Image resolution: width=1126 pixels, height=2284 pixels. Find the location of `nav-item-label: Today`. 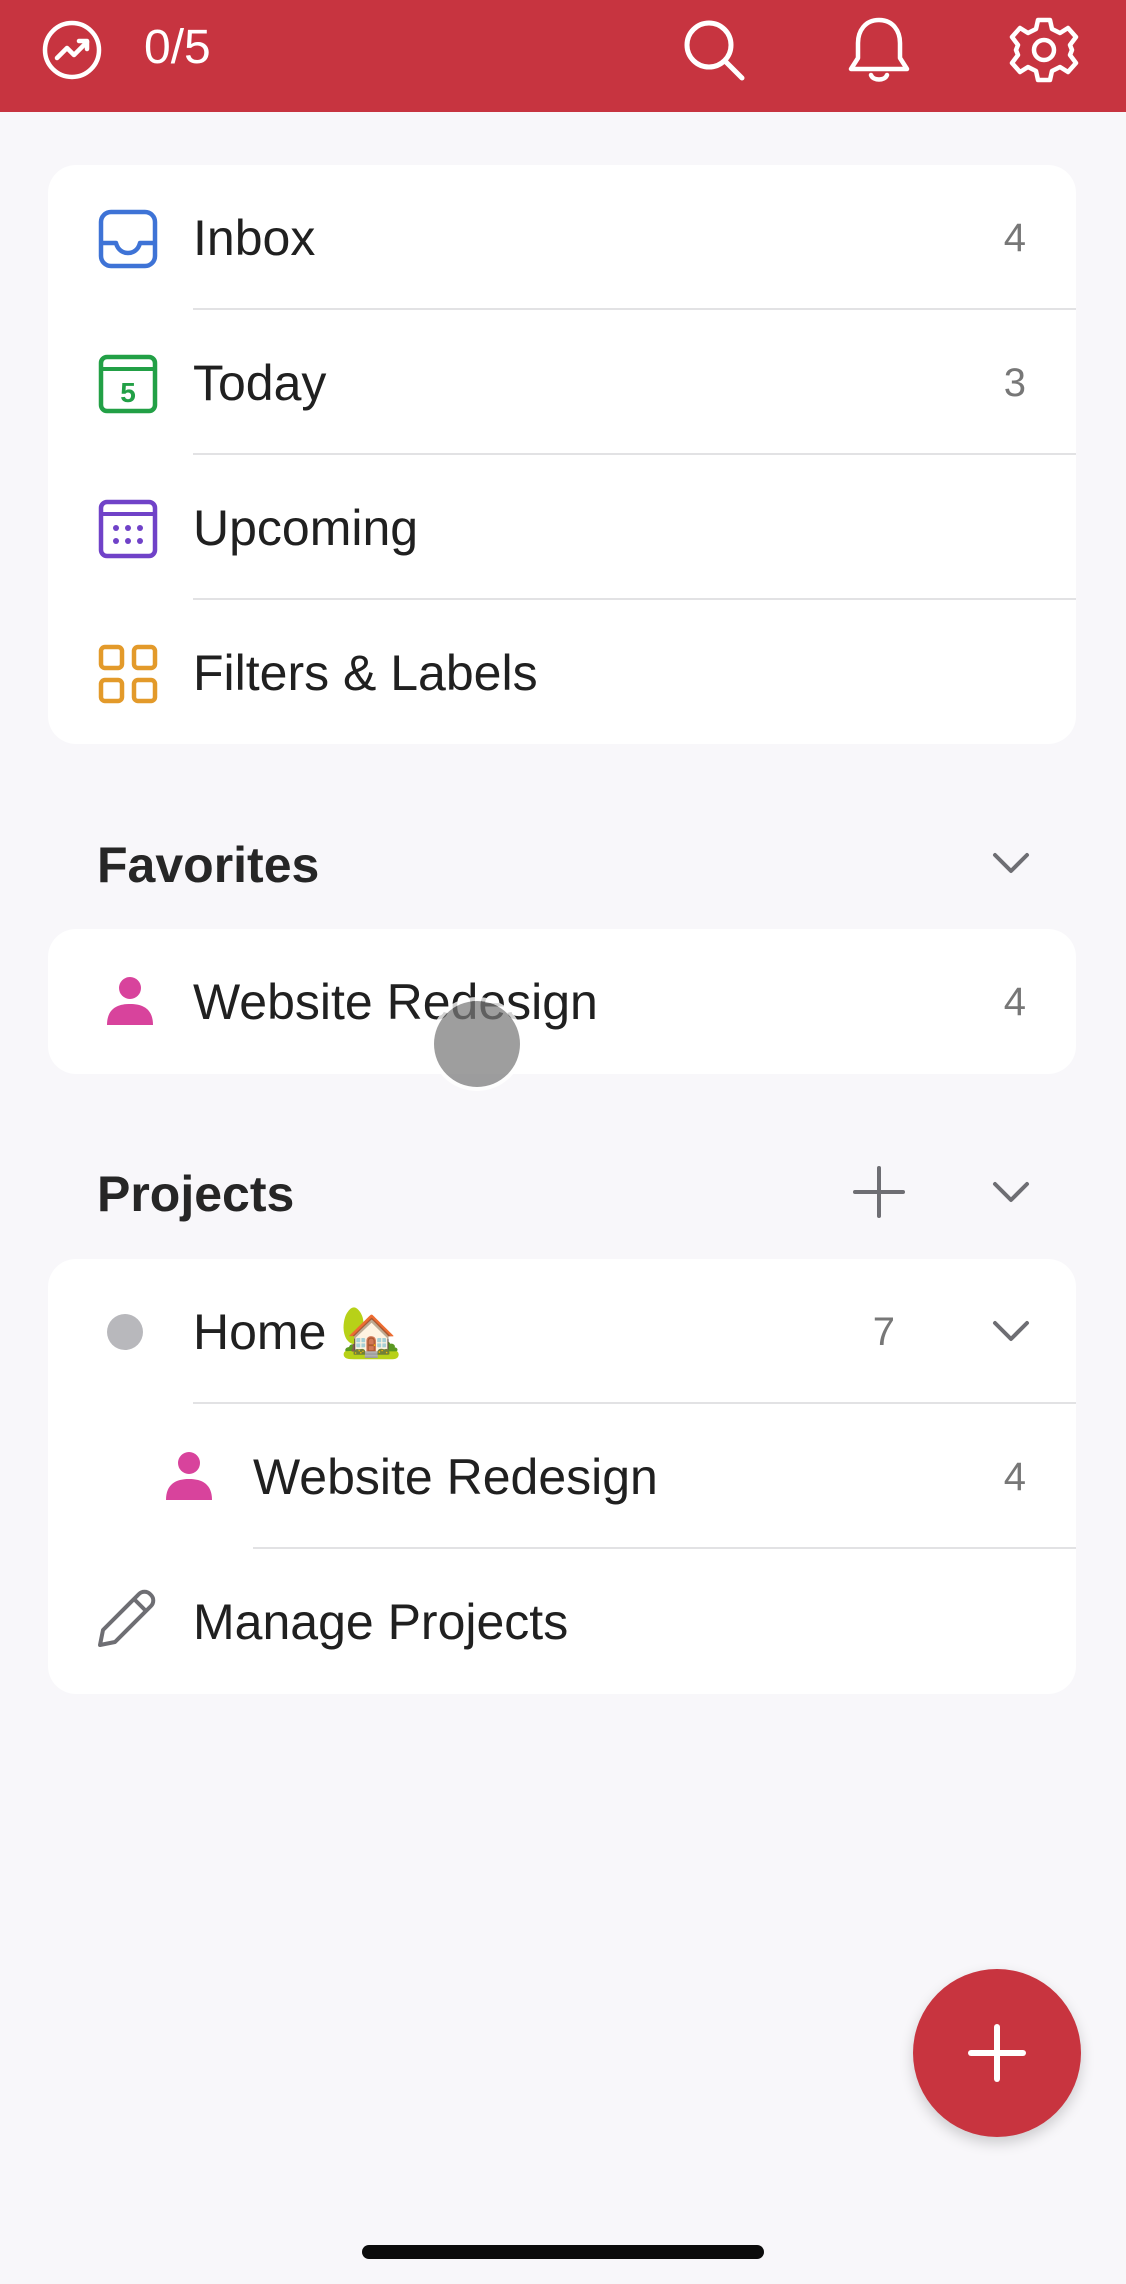

nav-item-label: Today is located at coordinates (260, 383).